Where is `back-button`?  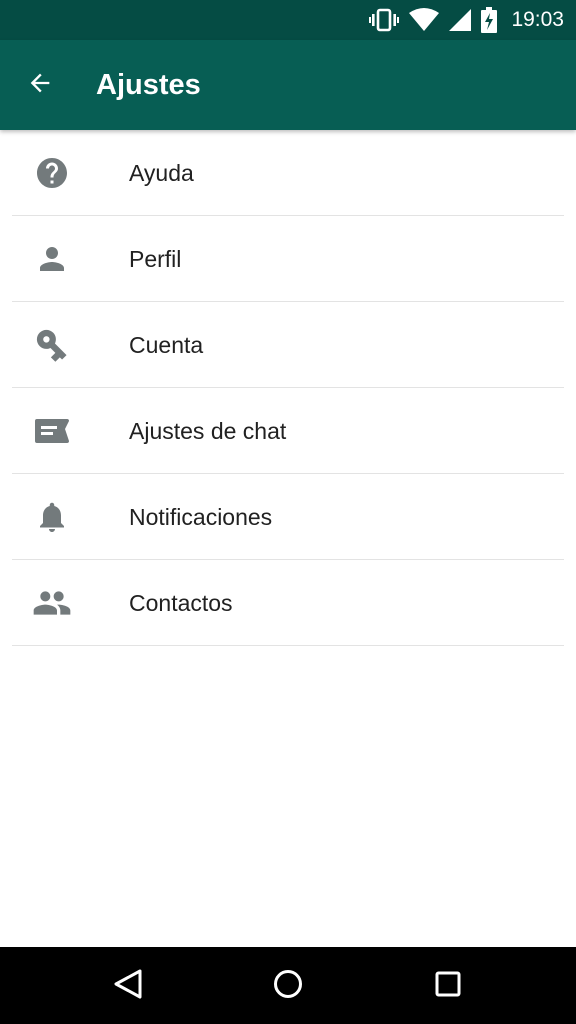 back-button is located at coordinates (40, 85).